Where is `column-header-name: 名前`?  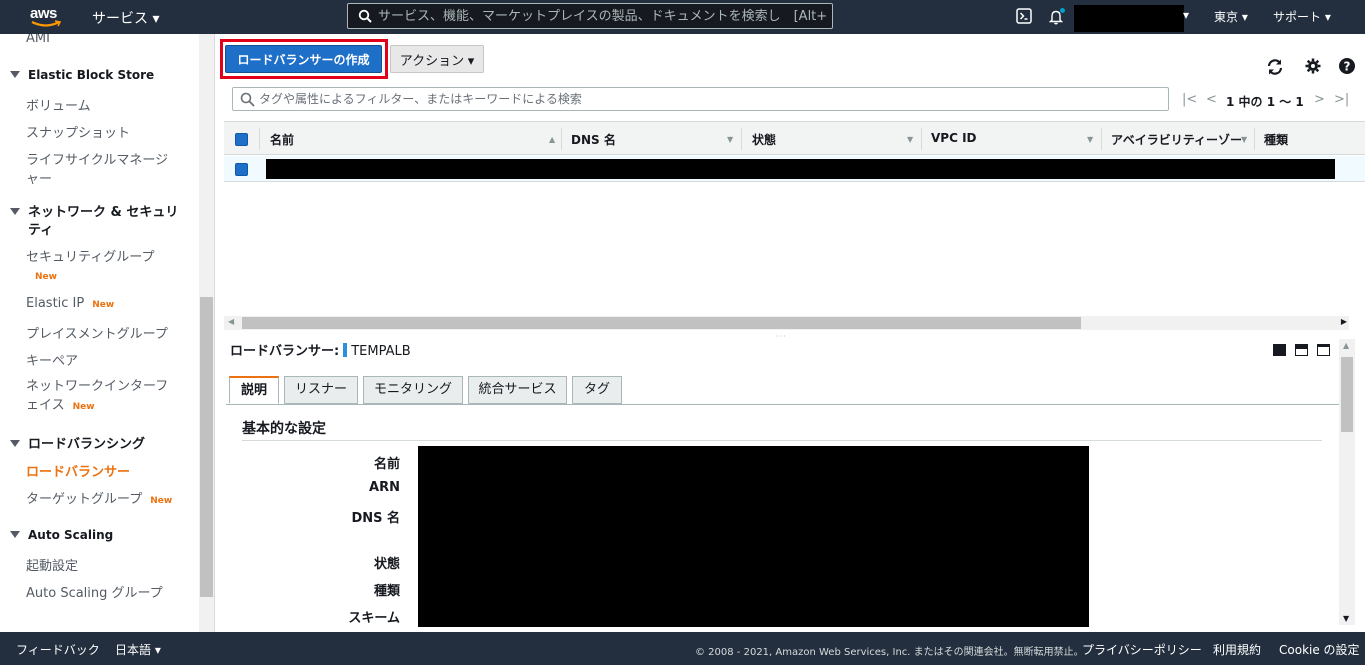
column-header-name: 名前 is located at coordinates (282, 139).